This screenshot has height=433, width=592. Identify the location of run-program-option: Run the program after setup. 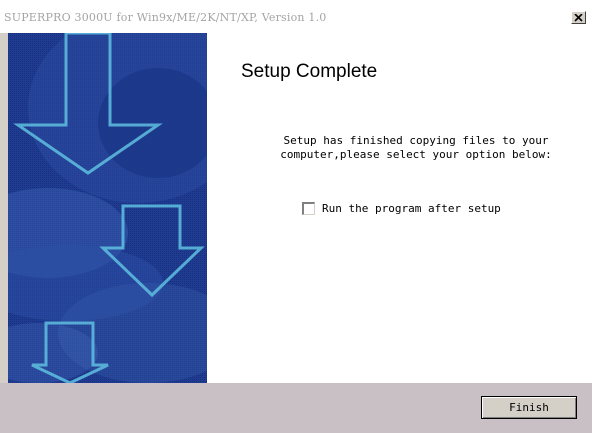
(401, 208).